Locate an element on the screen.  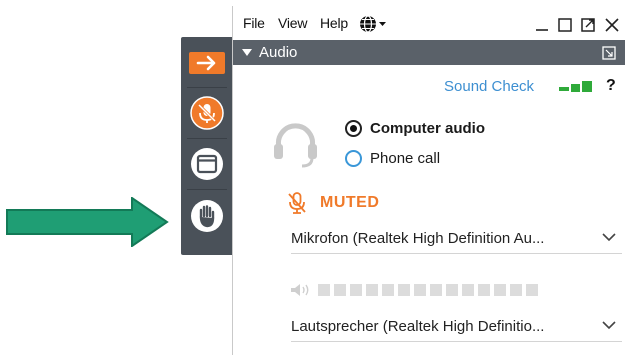
phone-call-option: Phone call is located at coordinates (392, 158).